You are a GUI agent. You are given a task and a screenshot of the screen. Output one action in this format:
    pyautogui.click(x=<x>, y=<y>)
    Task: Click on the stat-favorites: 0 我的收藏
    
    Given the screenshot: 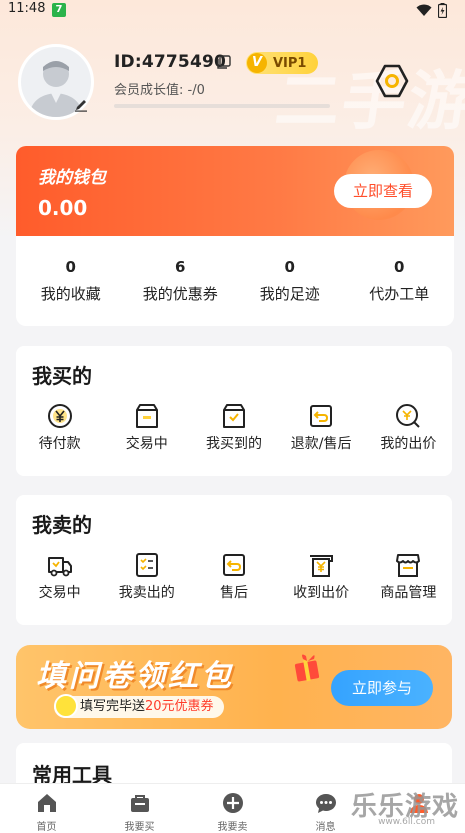 What is the action you would take?
    pyautogui.click(x=71, y=281)
    